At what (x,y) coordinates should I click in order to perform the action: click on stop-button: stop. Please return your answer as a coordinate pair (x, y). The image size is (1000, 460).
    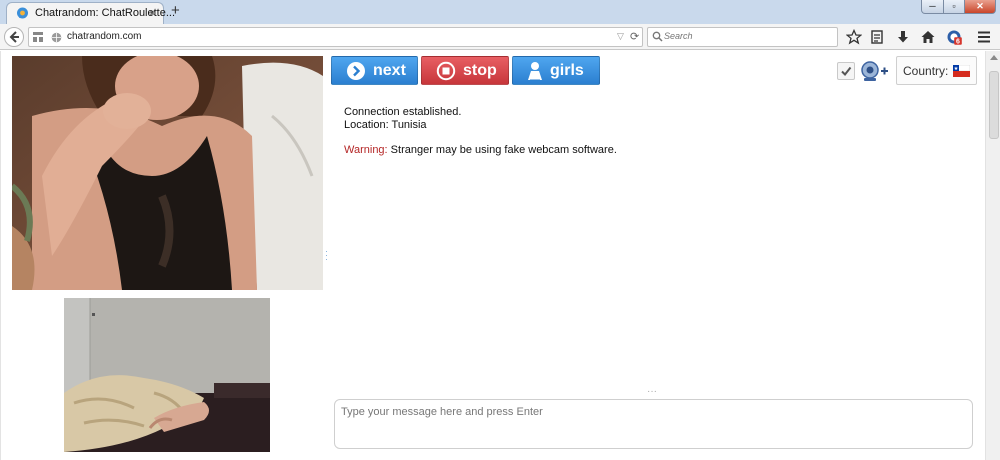
    Looking at the image, I should click on (465, 70).